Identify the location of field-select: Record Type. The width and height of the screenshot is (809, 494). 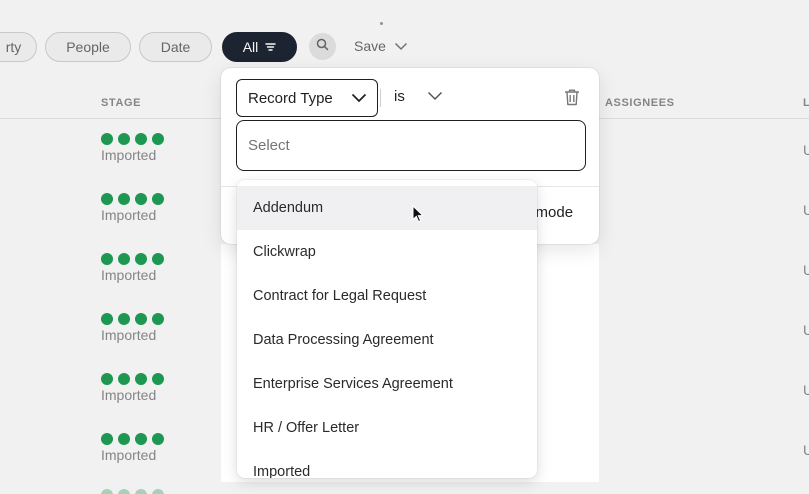
(307, 98).